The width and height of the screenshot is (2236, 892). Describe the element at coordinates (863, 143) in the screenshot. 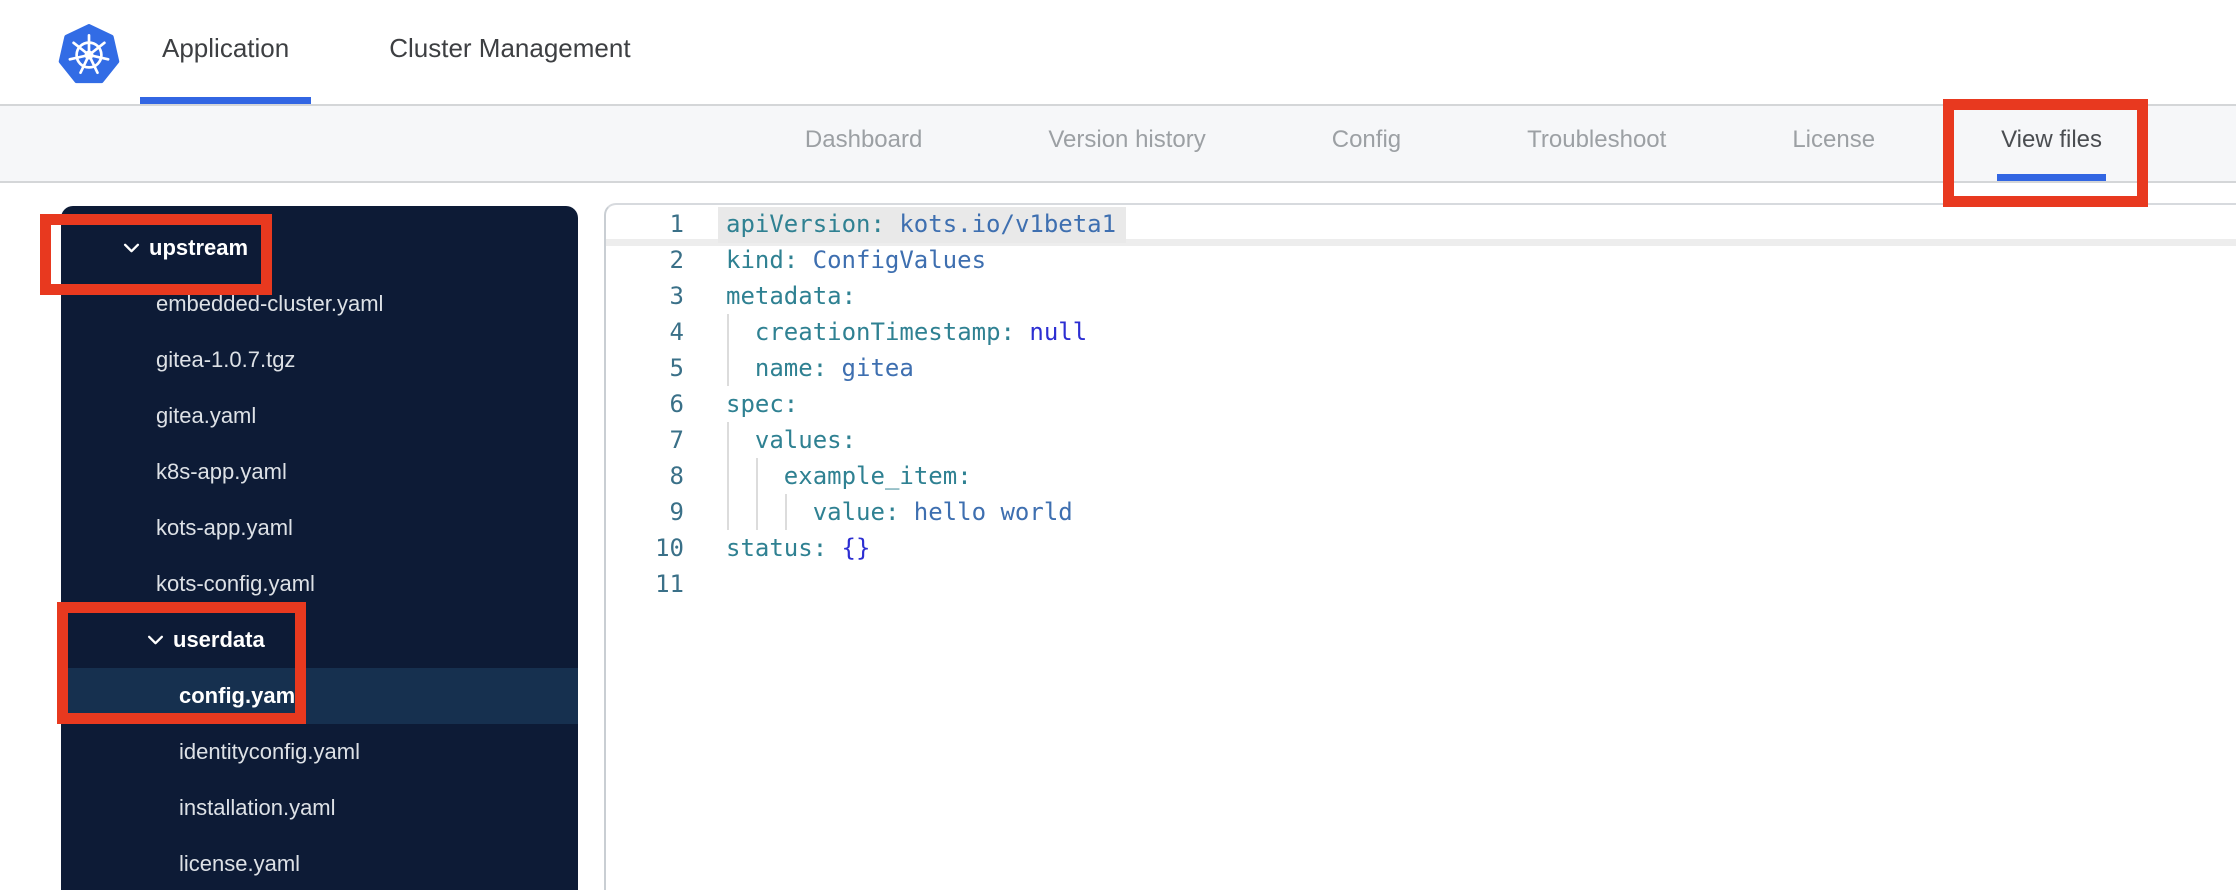

I see `nav-item-dashboard: Dashboard` at that location.